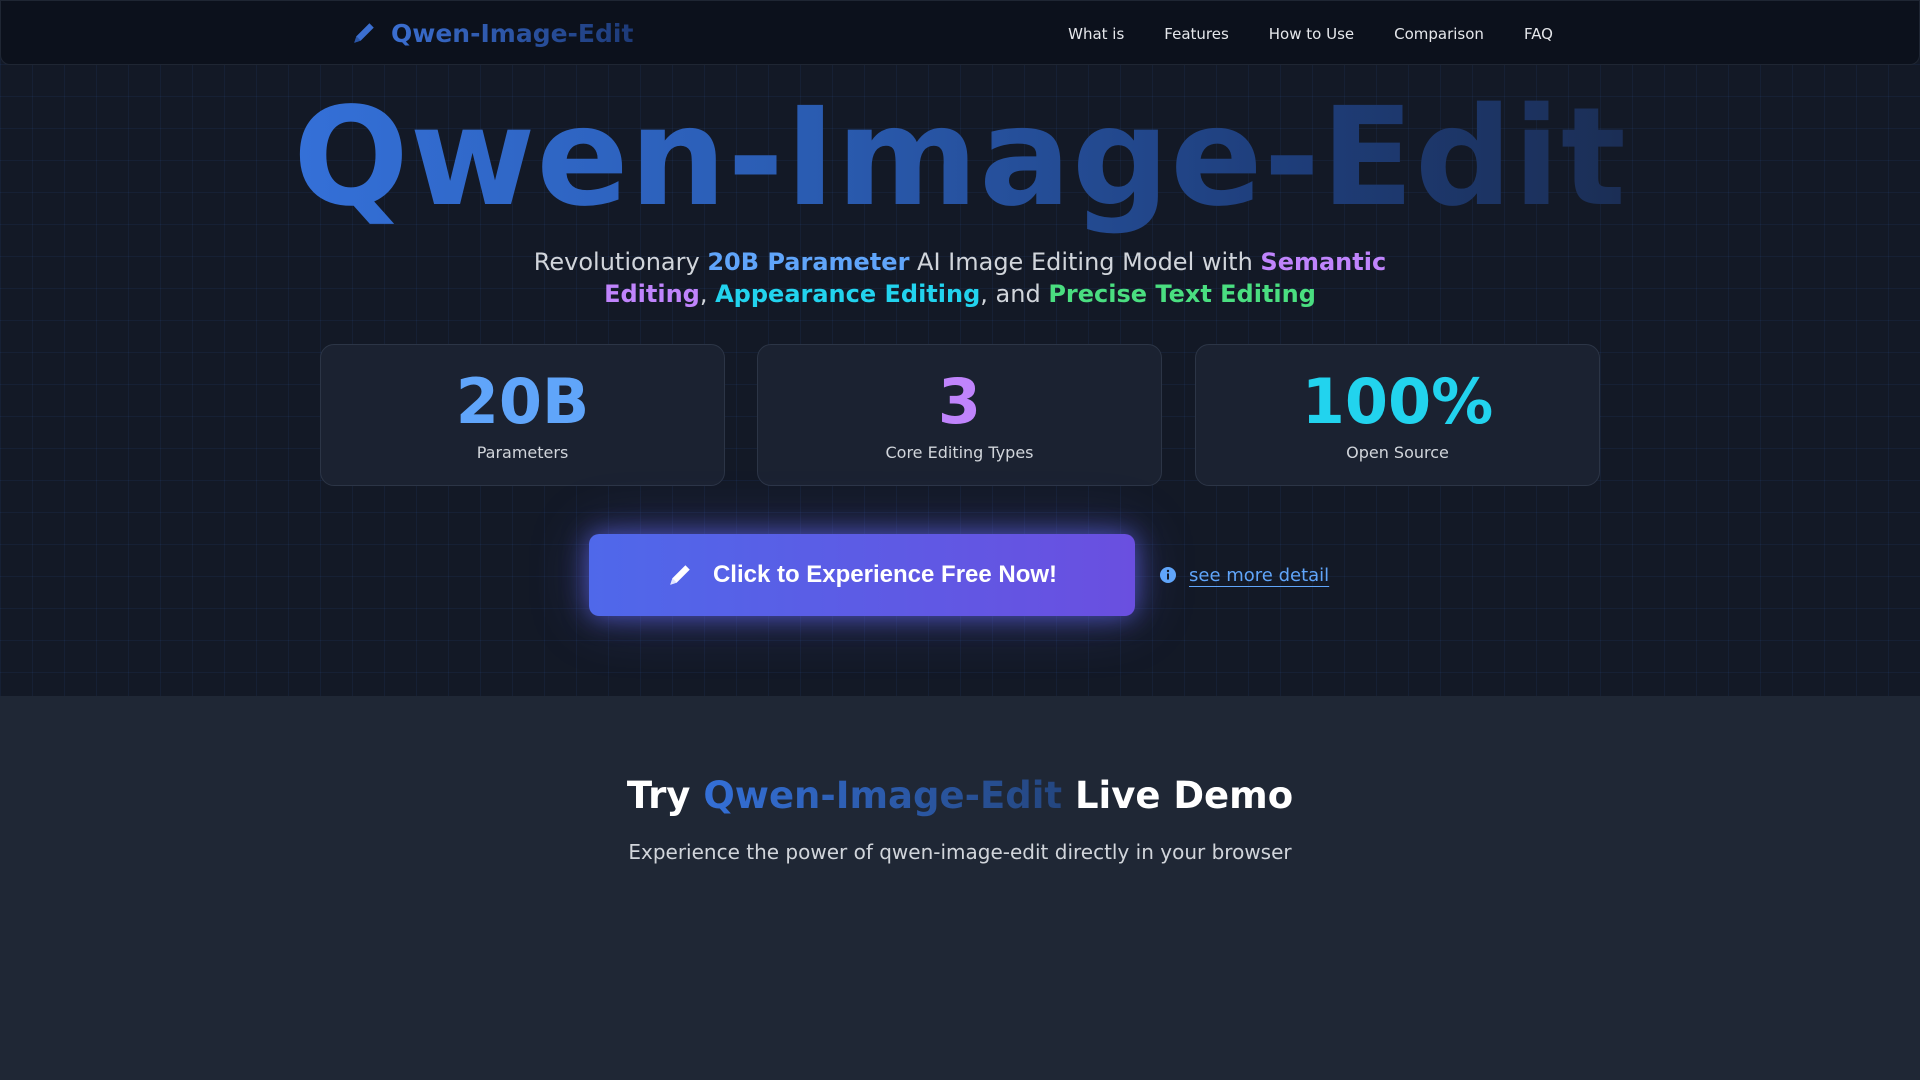 The image size is (1920, 1080). What do you see at coordinates (883, 795) in the screenshot?
I see `demo-title-brand: Qwen-Image-Edit` at bounding box center [883, 795].